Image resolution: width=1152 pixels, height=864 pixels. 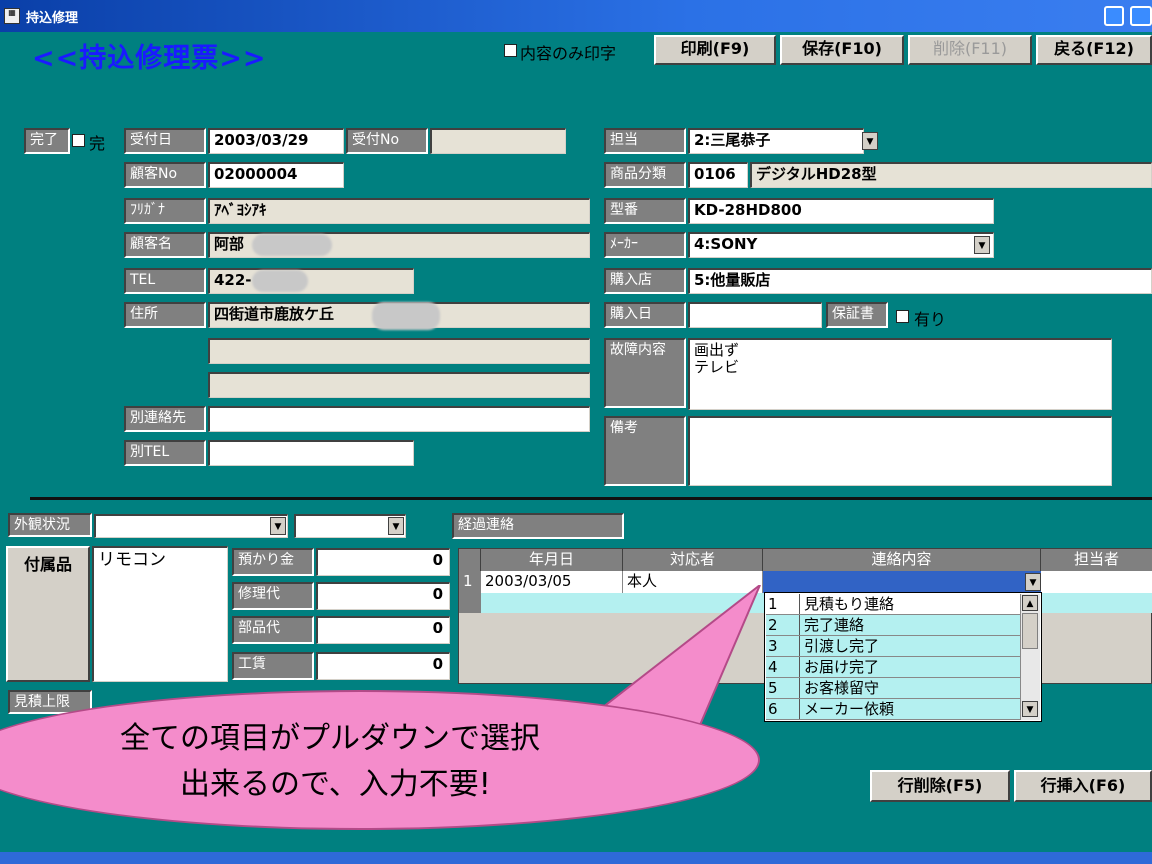 I want to click on accessories-button: 付属品, so click(x=48, y=614).